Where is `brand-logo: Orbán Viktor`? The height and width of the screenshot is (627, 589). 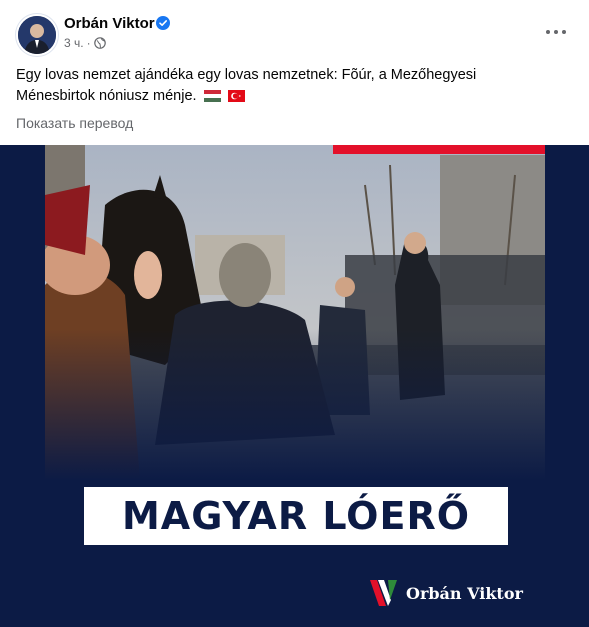
brand-logo: Orbán Viktor is located at coordinates (446, 593).